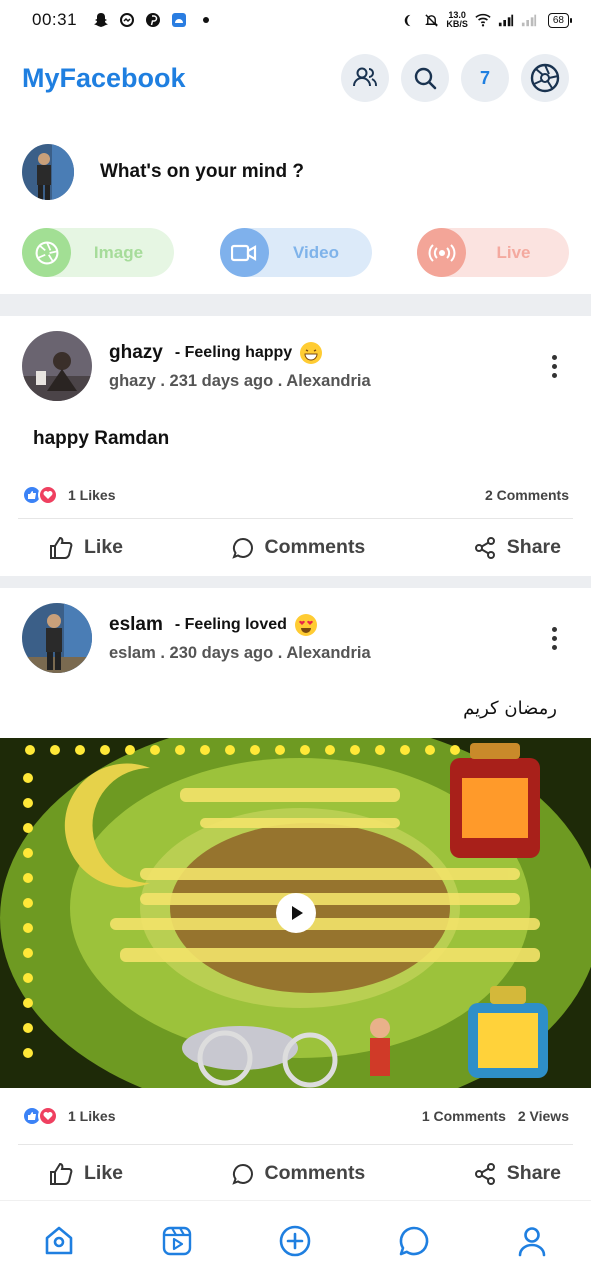 The height and width of the screenshot is (1280, 591). I want to click on play-icon, so click(297, 913).